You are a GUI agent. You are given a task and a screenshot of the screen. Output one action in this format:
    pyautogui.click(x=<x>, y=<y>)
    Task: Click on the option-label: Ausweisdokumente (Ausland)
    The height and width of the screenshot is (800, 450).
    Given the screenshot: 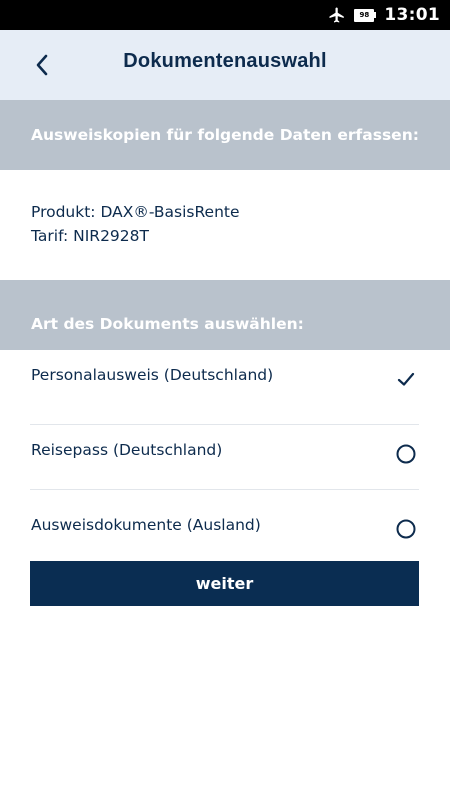 What is the action you would take?
    pyautogui.click(x=146, y=525)
    